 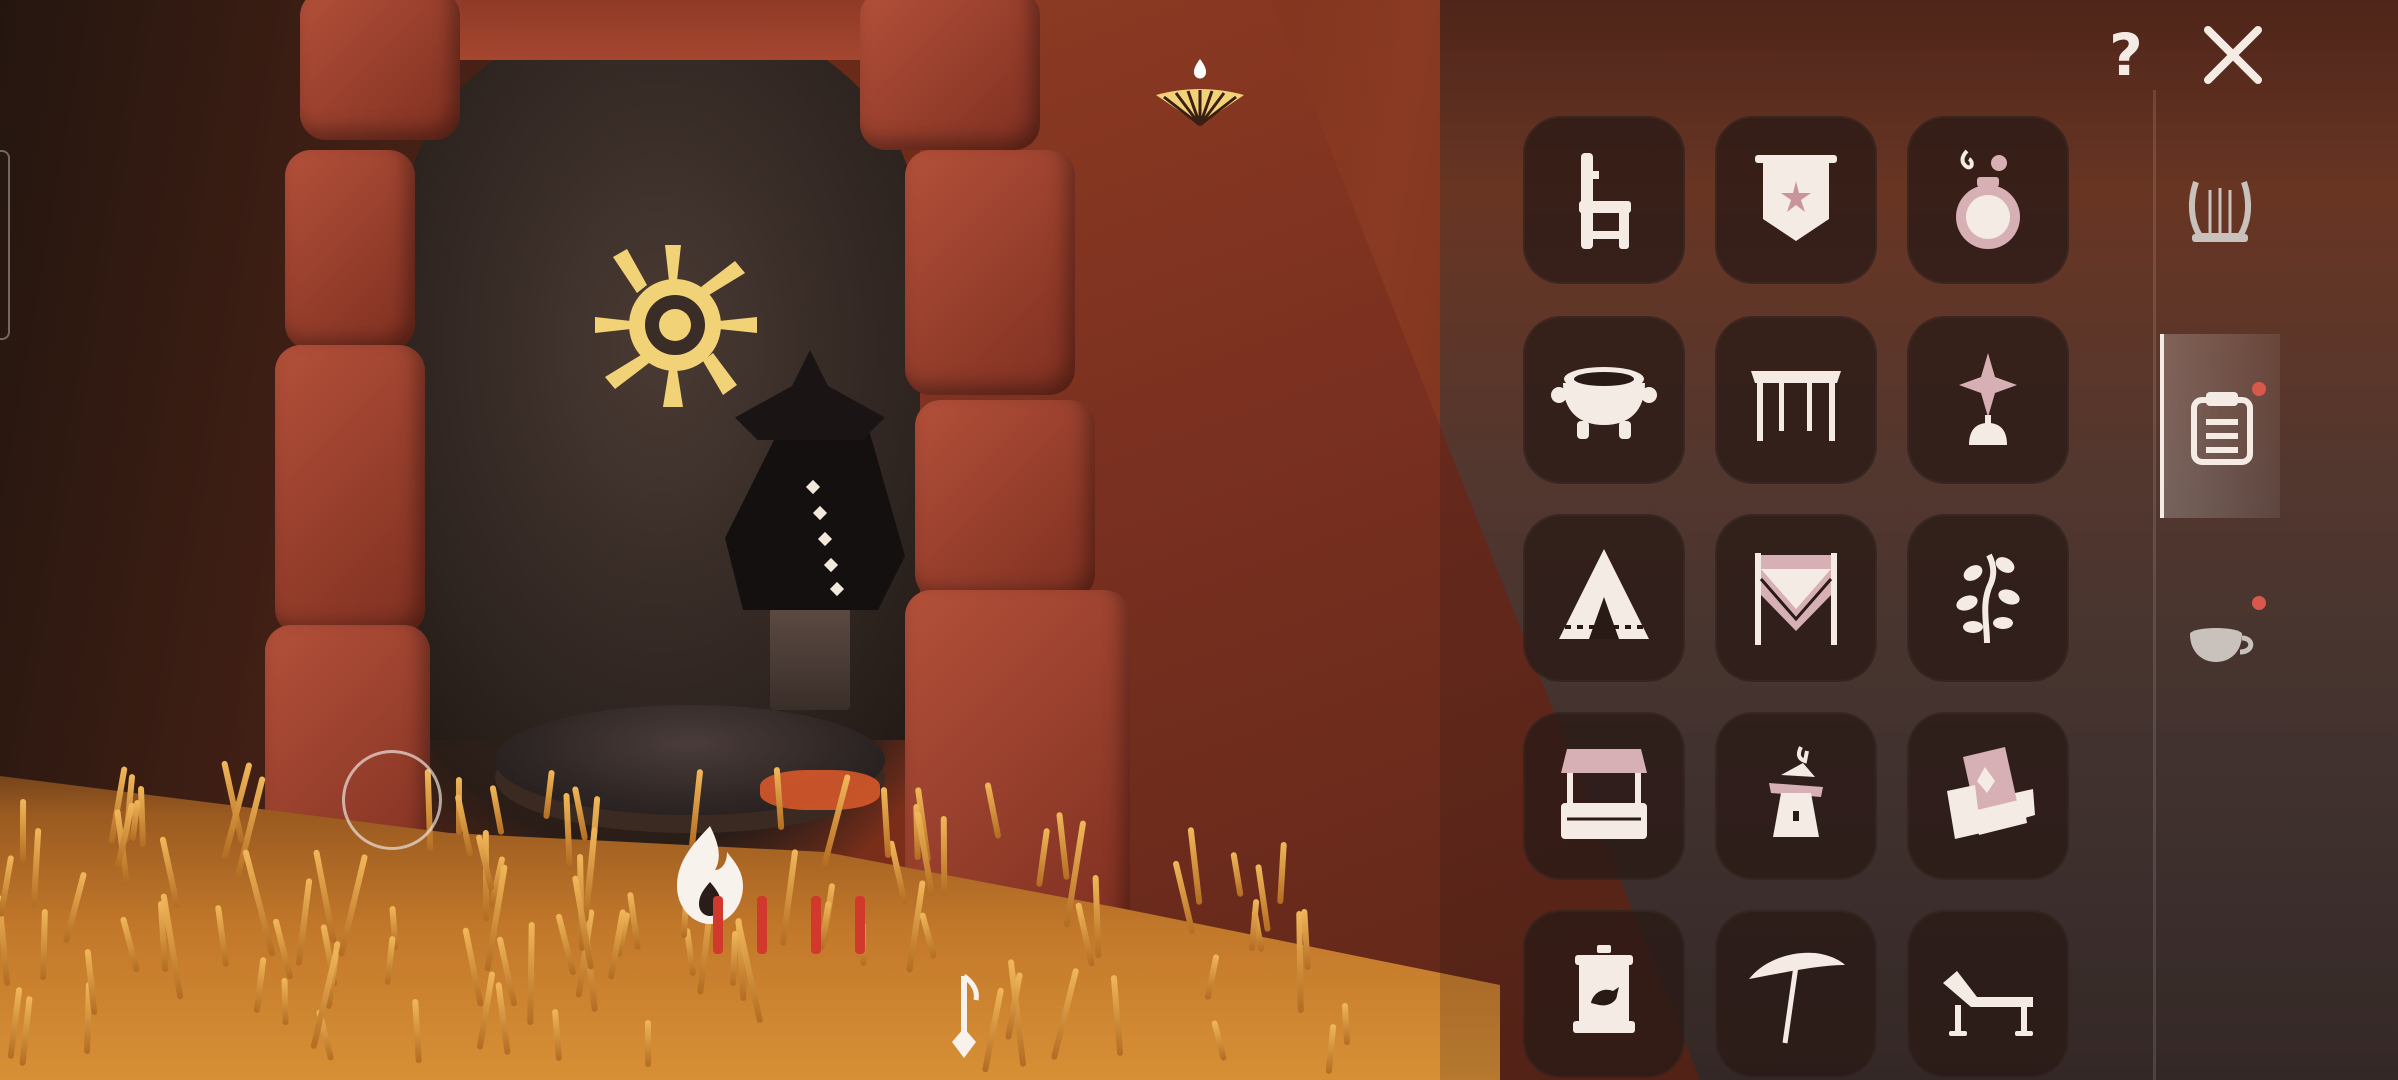 What do you see at coordinates (2154, 585) in the screenshot?
I see `side-tab-divider` at bounding box center [2154, 585].